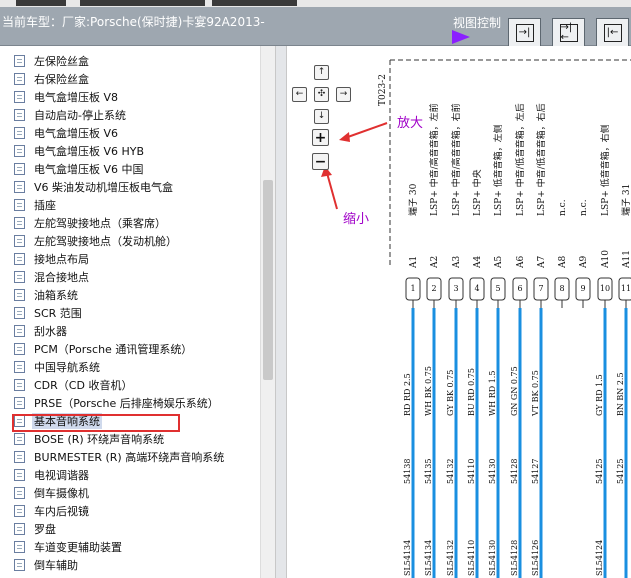  What do you see at coordinates (461, 37) in the screenshot?
I see `view-control-arrow-icon` at bounding box center [461, 37].